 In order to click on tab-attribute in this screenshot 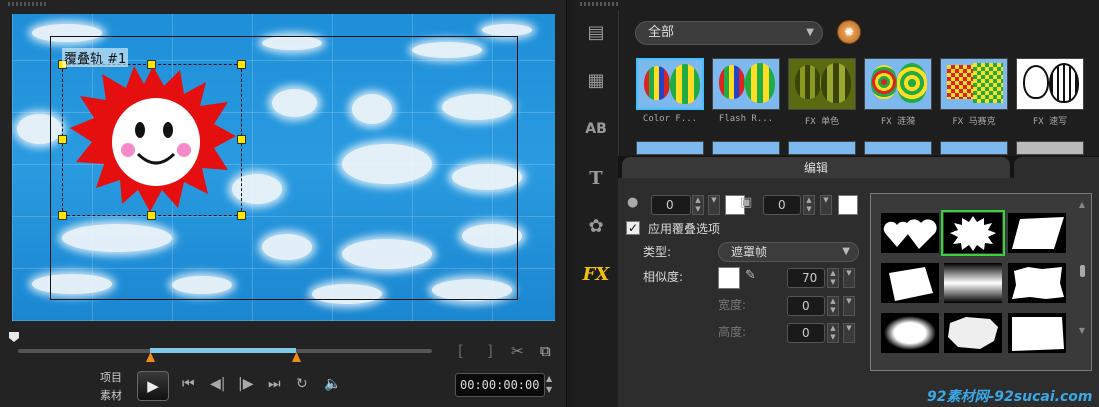, I will do `click(1056, 168)`.